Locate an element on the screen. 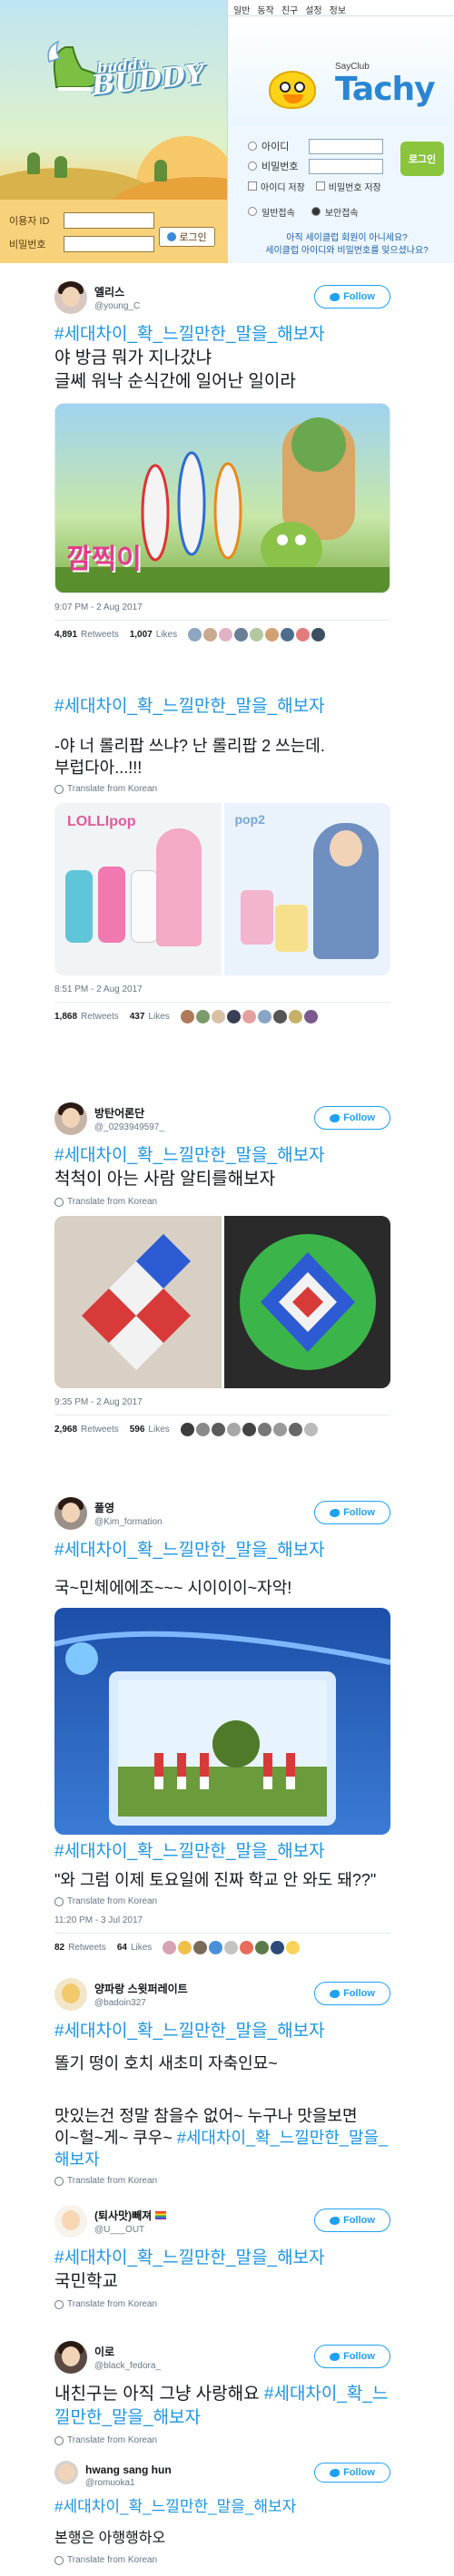 The width and height of the screenshot is (454, 2576). timestamp: 9:07 PM - 2 Aug 2017 is located at coordinates (222, 607).